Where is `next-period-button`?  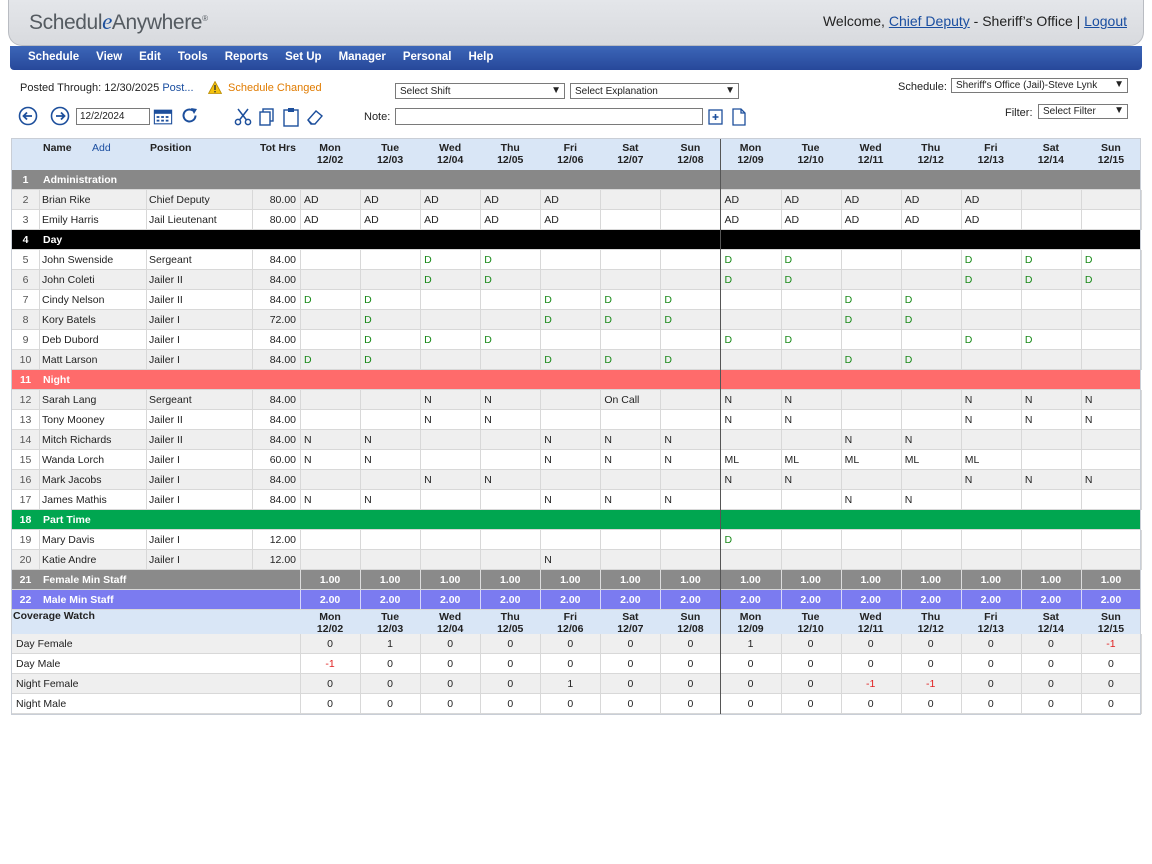 next-period-button is located at coordinates (60, 116).